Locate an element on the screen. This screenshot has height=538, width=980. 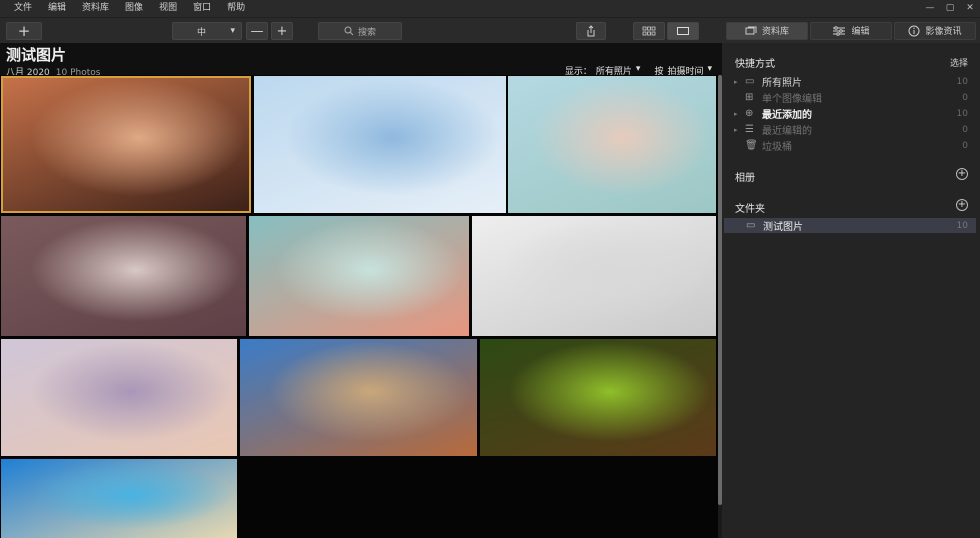
panel-tabs: 资料库 编辑 影像资讯 is located at coordinates (851, 30).